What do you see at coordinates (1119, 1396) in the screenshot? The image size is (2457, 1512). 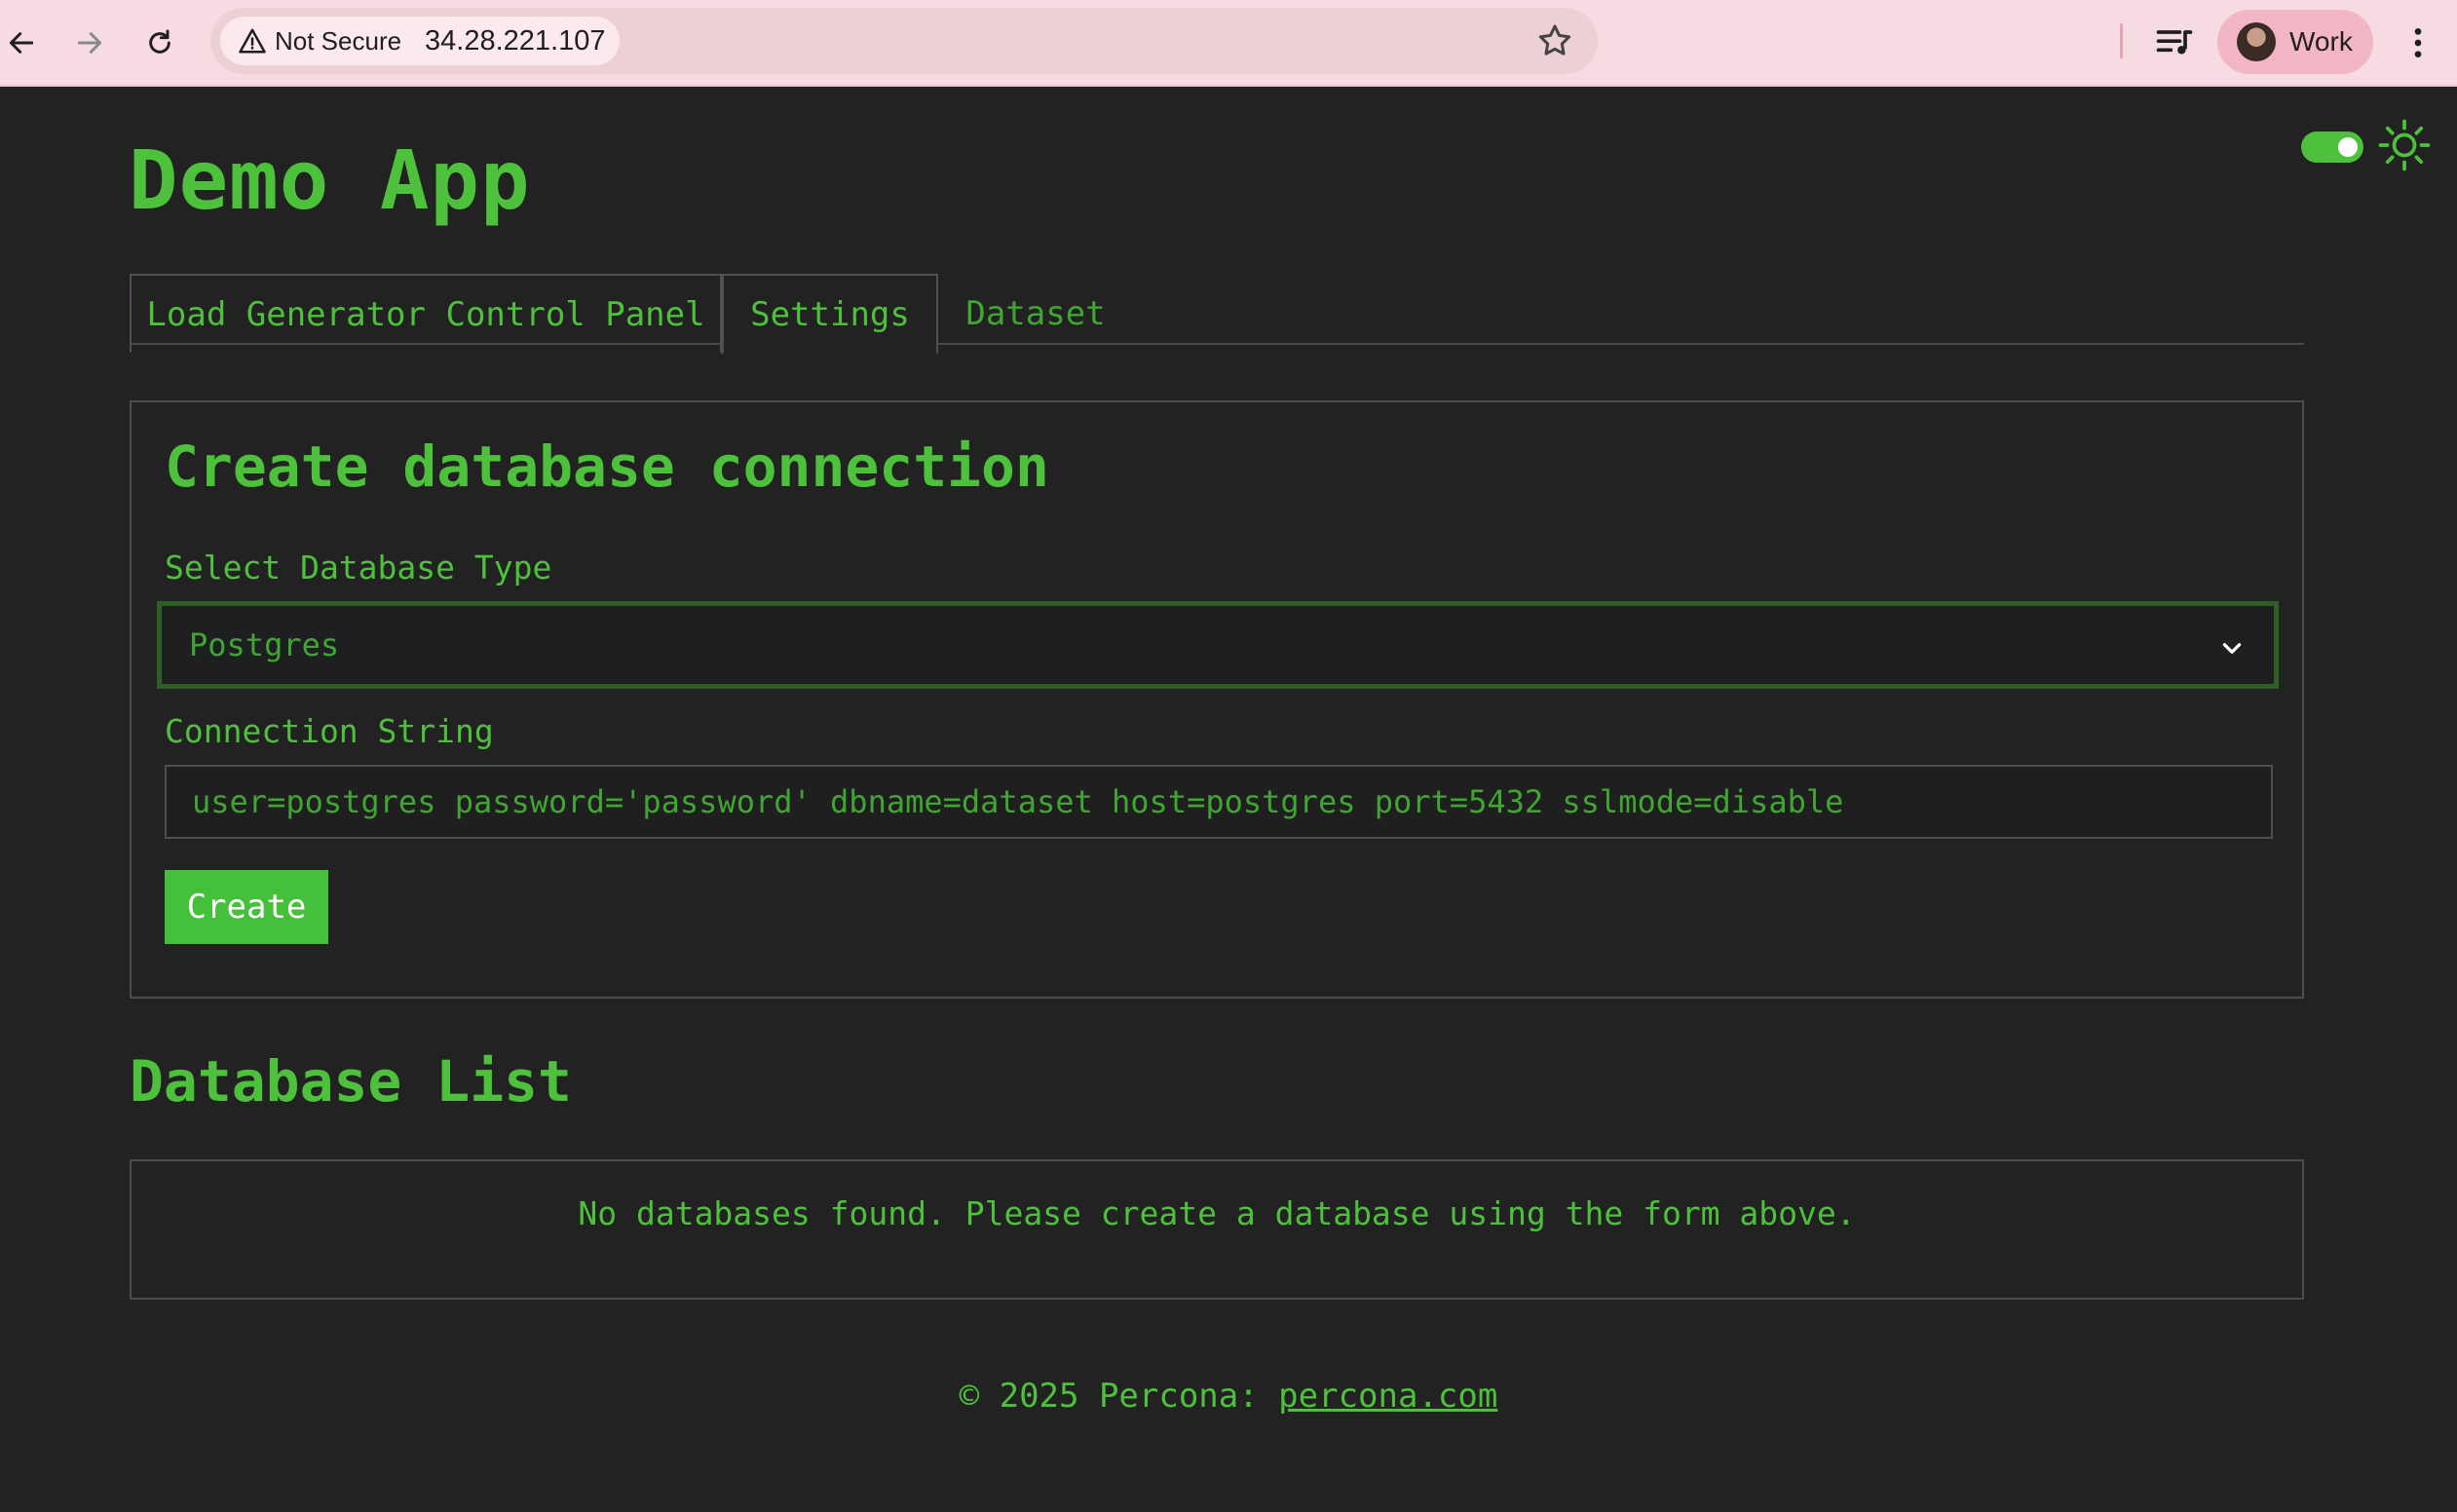 I see `footer-copyright: © 2025 Percona:` at bounding box center [1119, 1396].